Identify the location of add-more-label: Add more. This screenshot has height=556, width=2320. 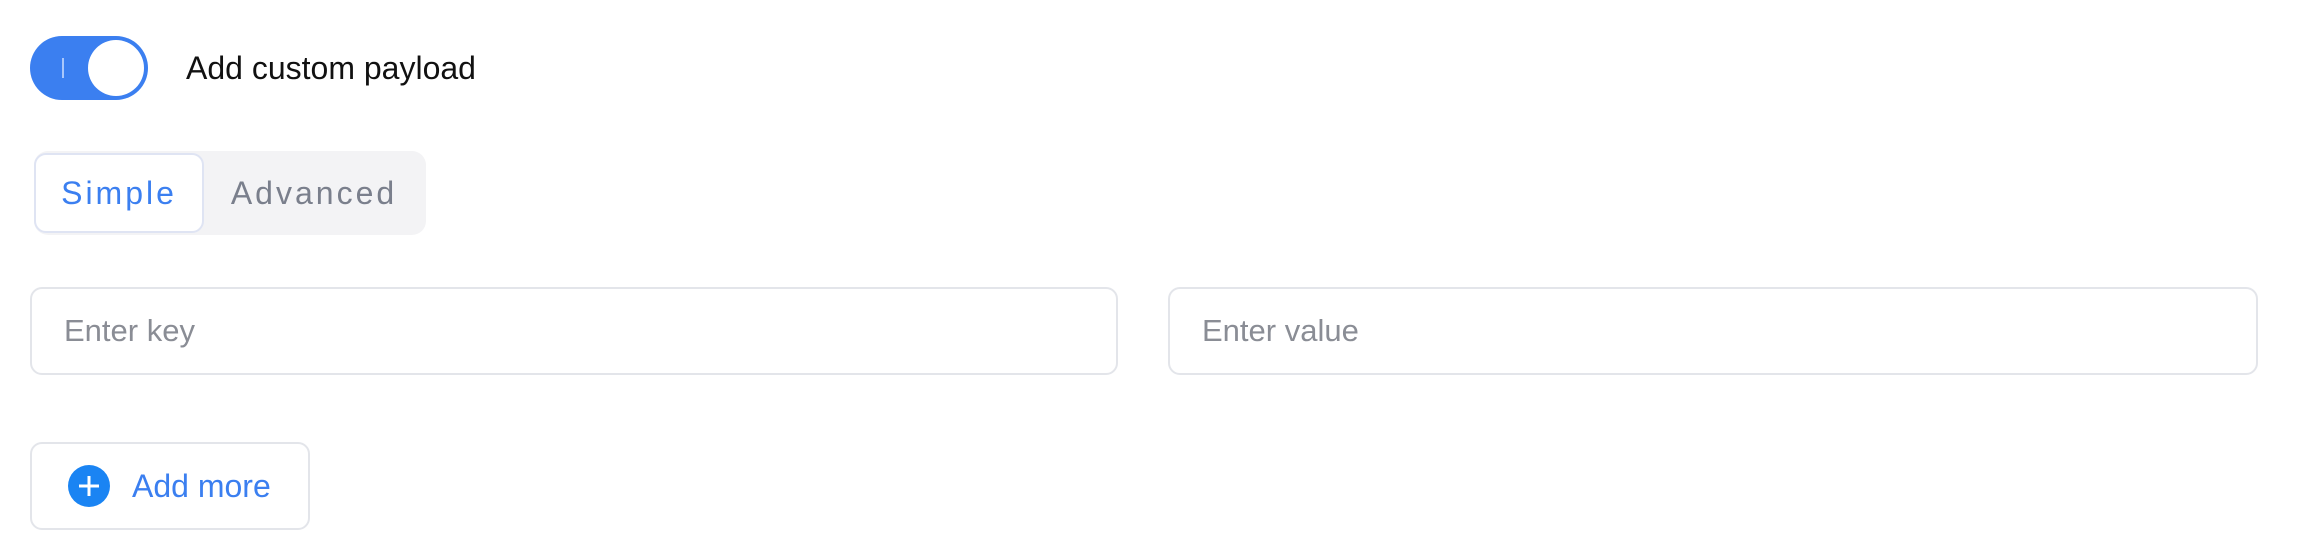
(201, 485).